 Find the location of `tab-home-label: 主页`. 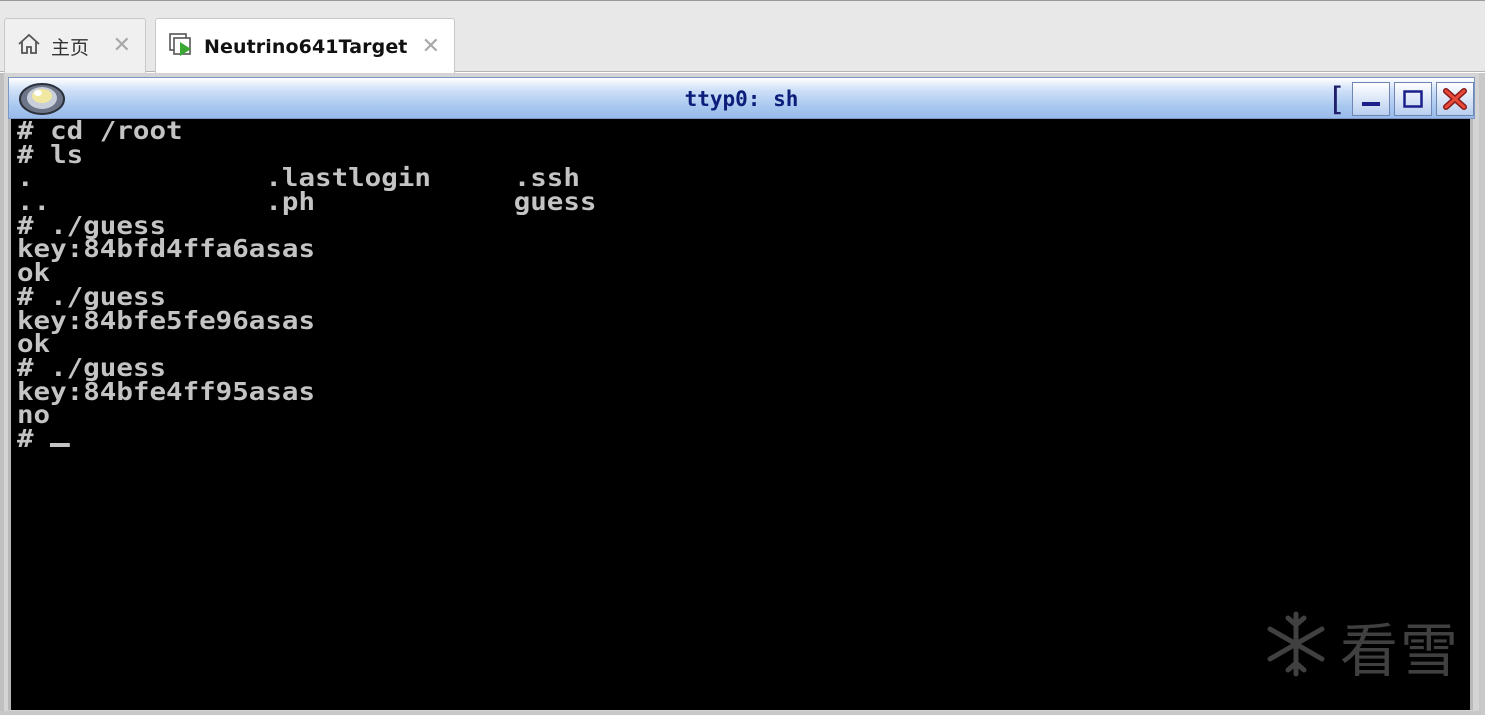

tab-home-label: 主页 is located at coordinates (70, 47).